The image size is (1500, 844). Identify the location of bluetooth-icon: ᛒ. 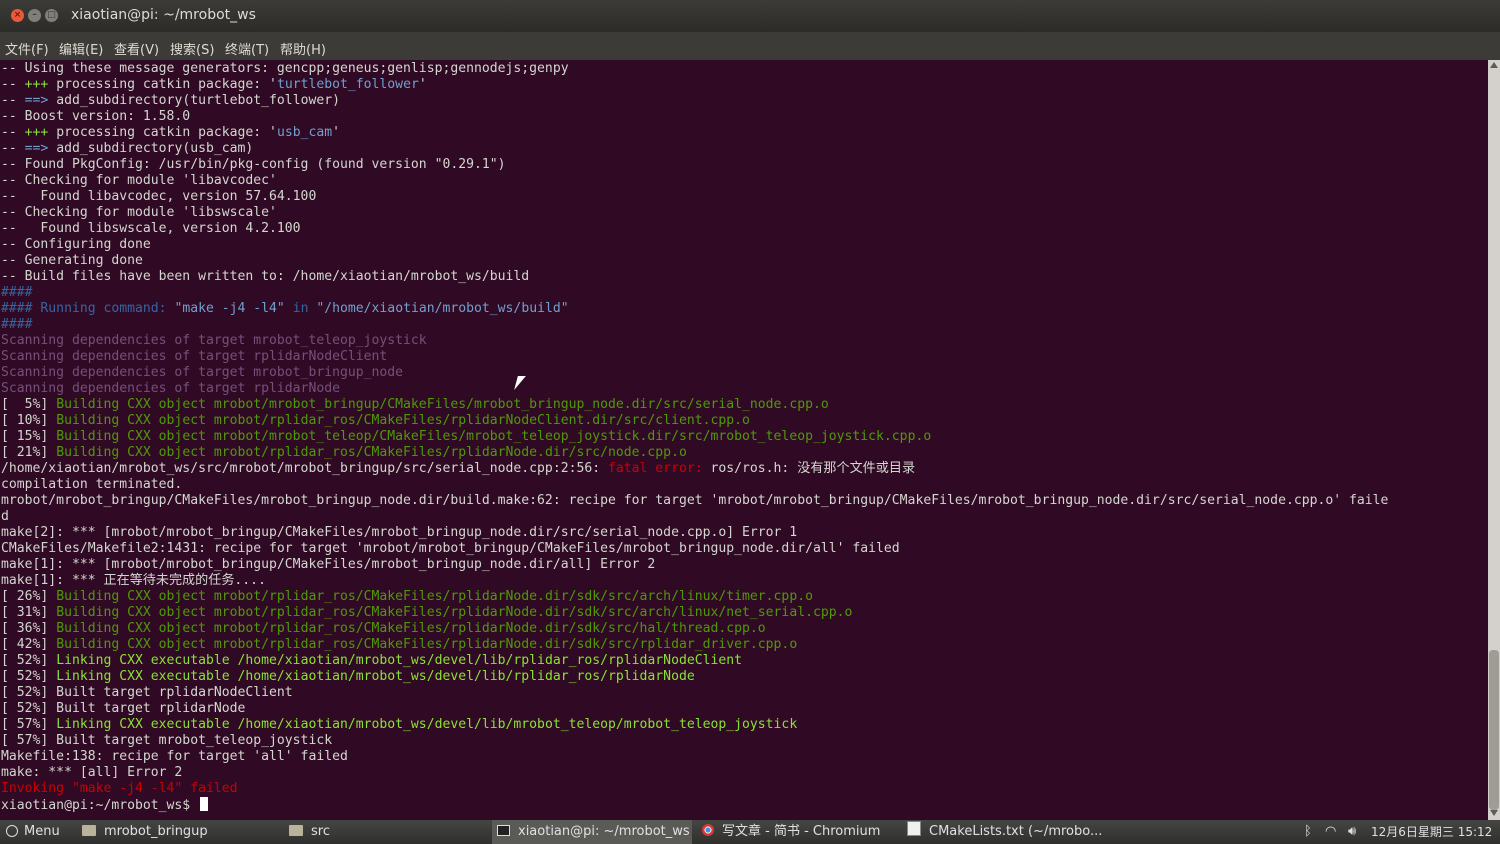
(1308, 832).